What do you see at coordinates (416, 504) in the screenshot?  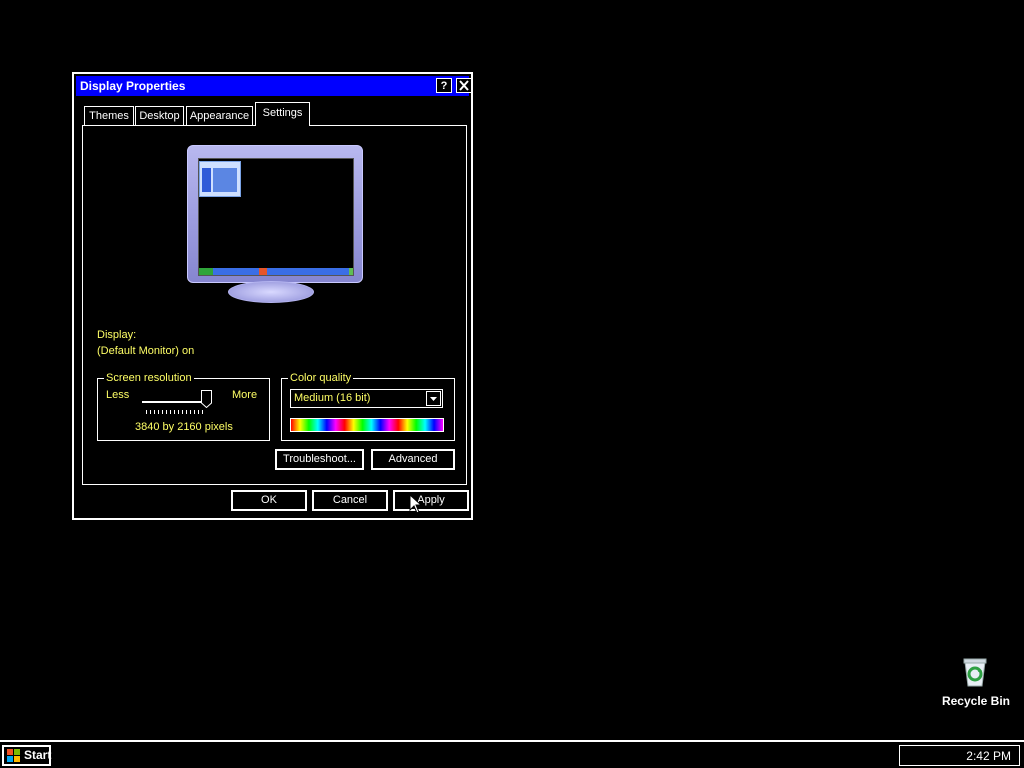 I see `mouse-cursor-icon` at bounding box center [416, 504].